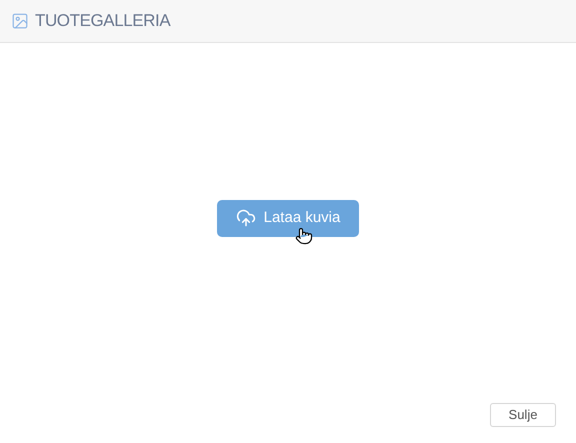 Image resolution: width=576 pixels, height=443 pixels. Describe the element at coordinates (246, 218) in the screenshot. I see `cloud-upload-icon` at that location.